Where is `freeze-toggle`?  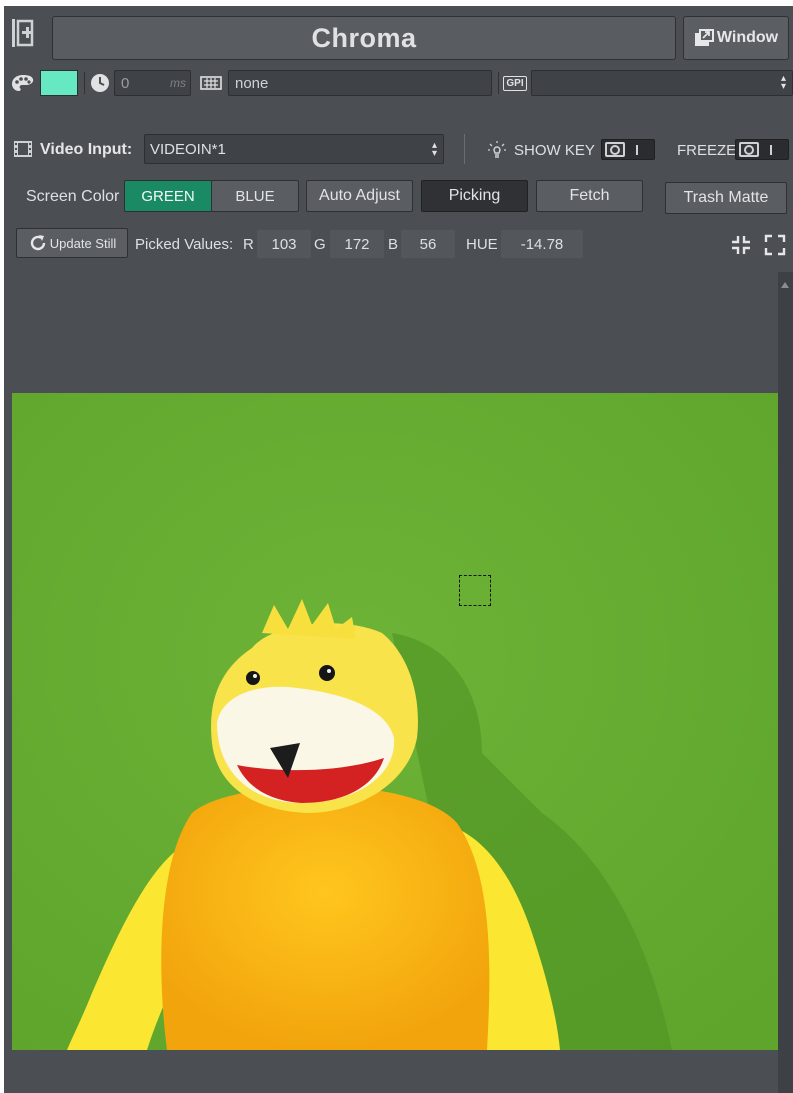 freeze-toggle is located at coordinates (762, 149).